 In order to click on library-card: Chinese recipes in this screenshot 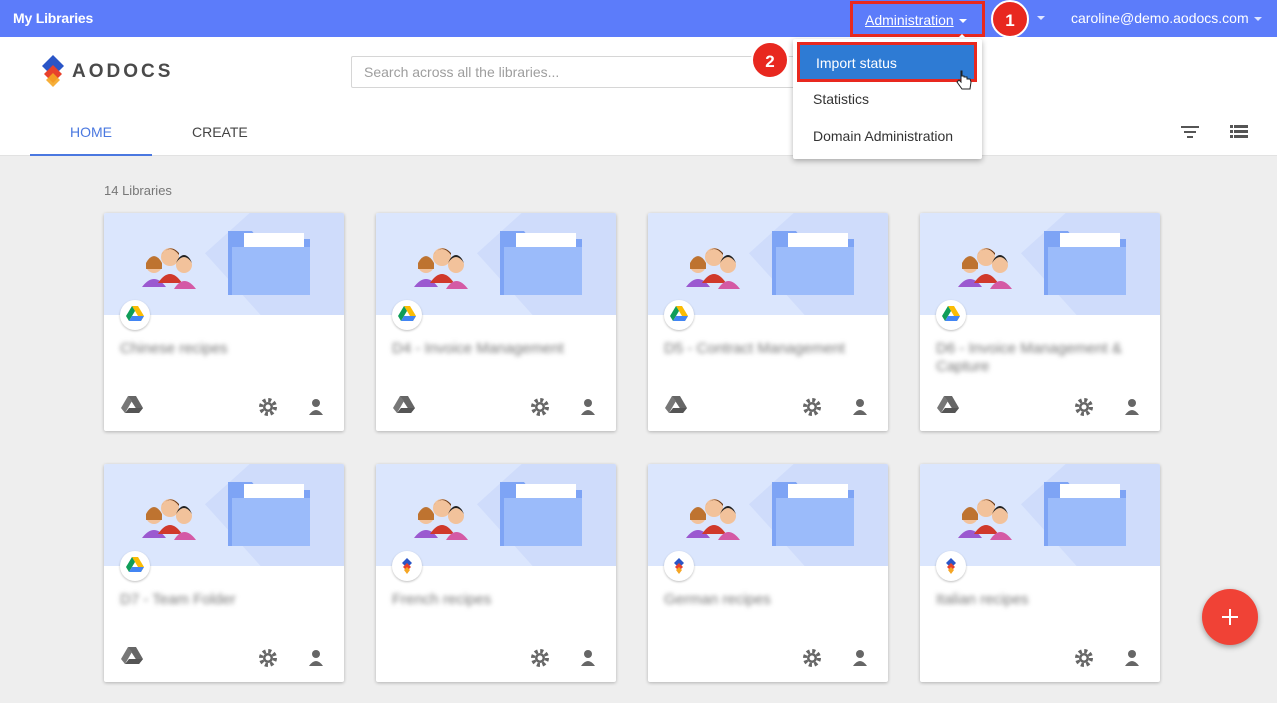, I will do `click(224, 322)`.